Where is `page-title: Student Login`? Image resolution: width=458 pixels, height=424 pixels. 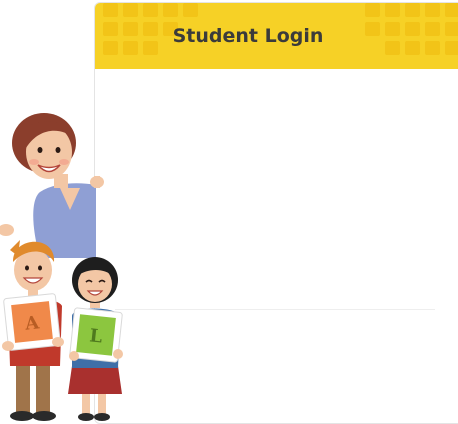
page-title: Student Login is located at coordinates (248, 36).